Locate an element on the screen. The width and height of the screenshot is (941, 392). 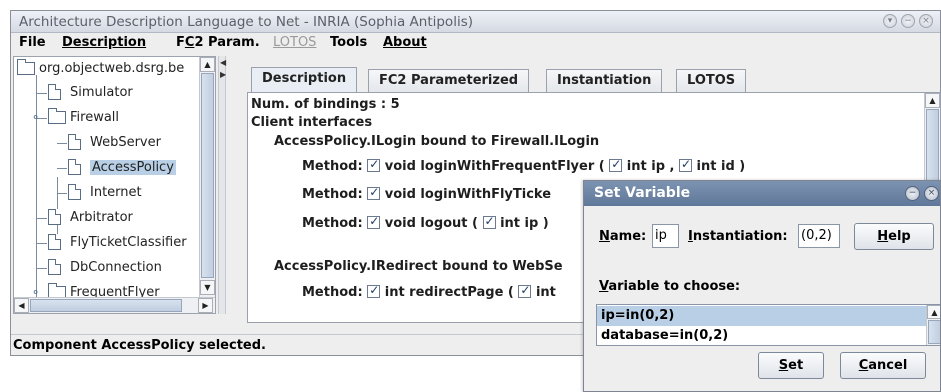
menu-fc2-prefix: F is located at coordinates (180, 42).